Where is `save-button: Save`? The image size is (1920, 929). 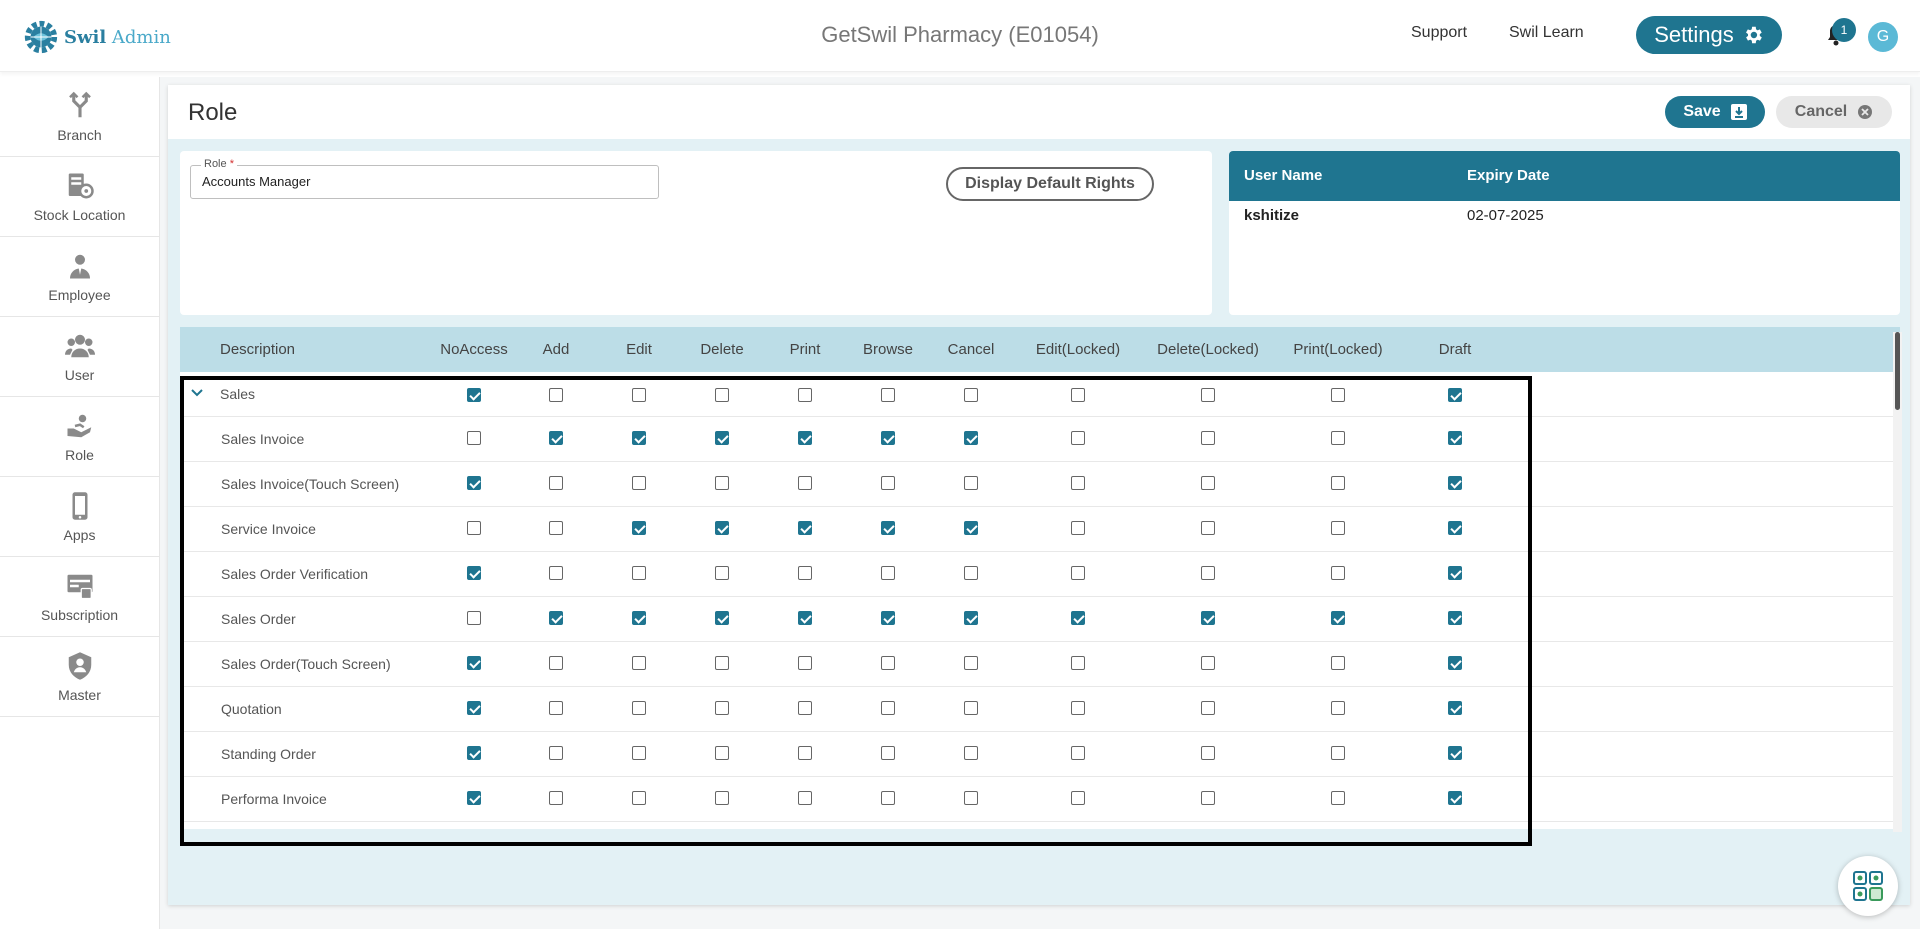
save-button: Save is located at coordinates (1715, 112).